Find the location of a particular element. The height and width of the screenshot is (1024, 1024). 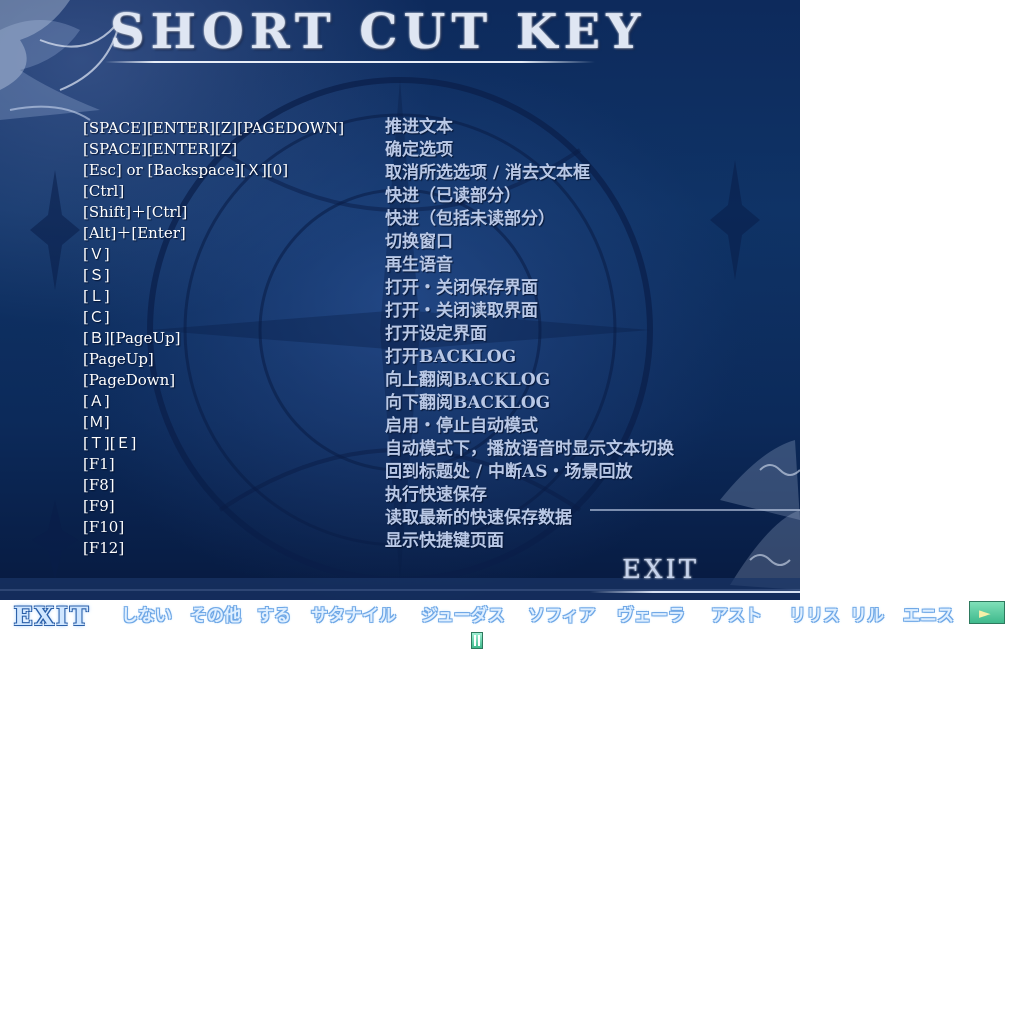

toolbar-item-shinai: しない is located at coordinates (146, 616).